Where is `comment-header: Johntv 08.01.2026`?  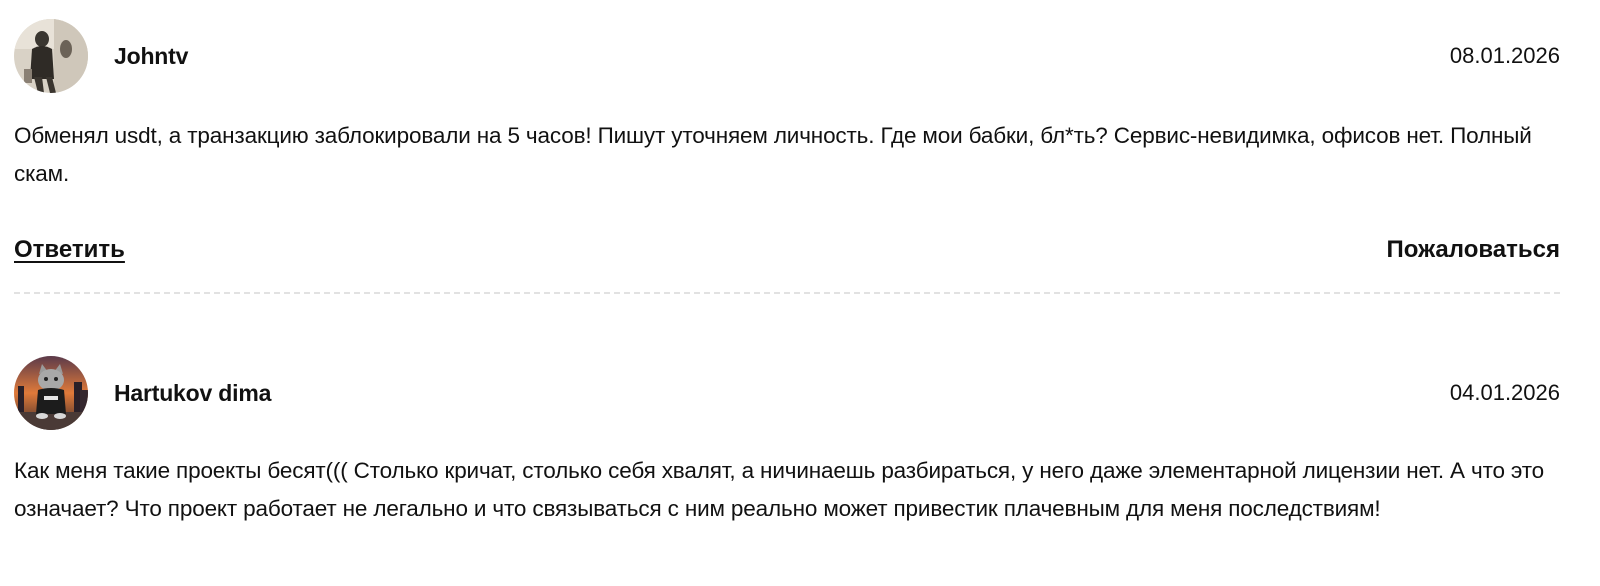 comment-header: Johntv 08.01.2026 is located at coordinates (787, 56).